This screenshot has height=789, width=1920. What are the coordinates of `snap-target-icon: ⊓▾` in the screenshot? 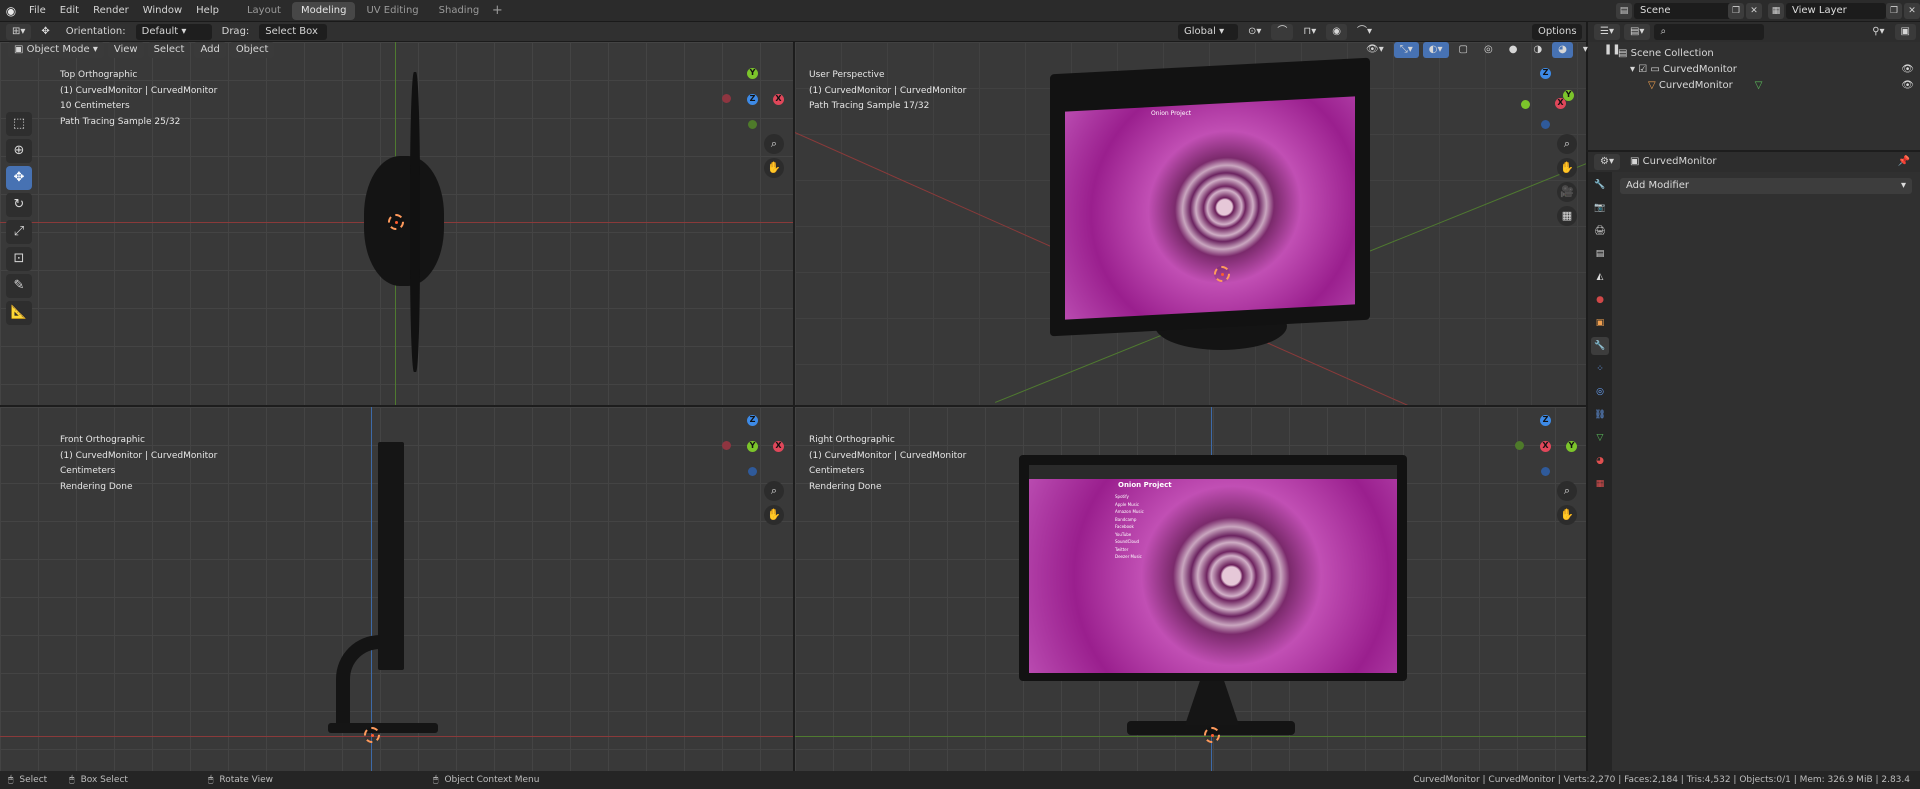 It's located at (1309, 32).